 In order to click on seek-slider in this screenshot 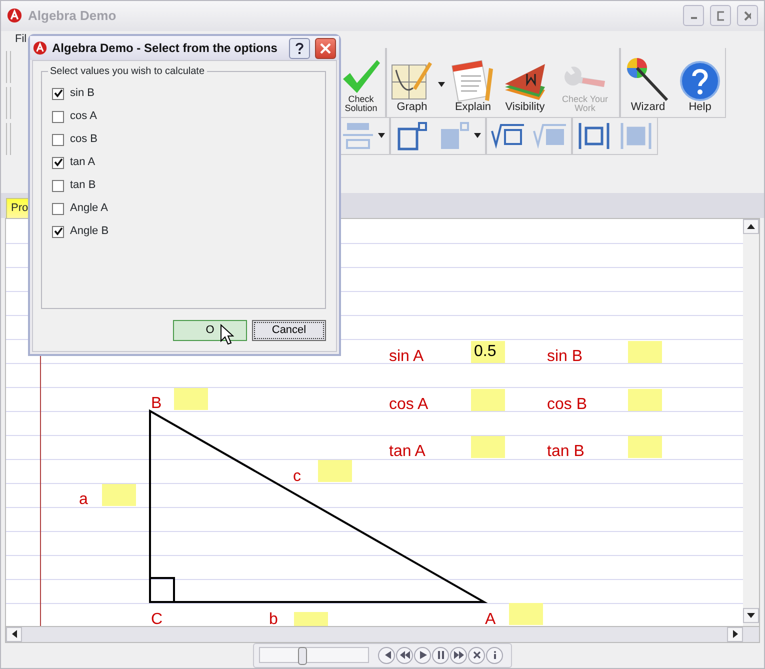, I will do `click(314, 655)`.